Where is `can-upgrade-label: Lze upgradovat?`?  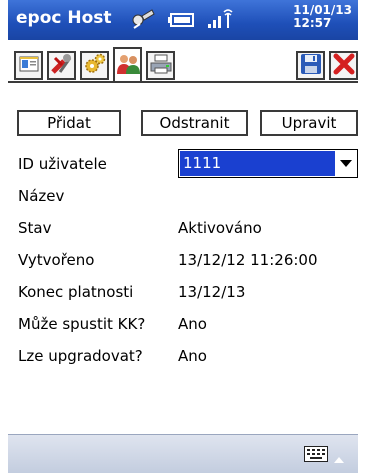
can-upgrade-label: Lze upgradovat? is located at coordinates (80, 356).